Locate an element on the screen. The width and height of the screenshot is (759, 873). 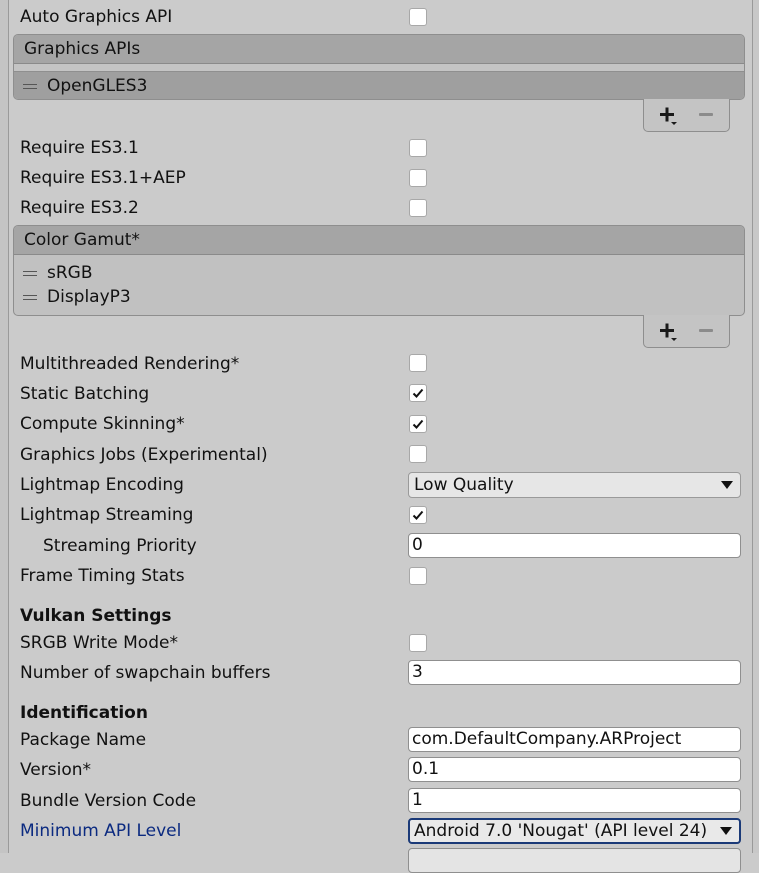
auto-graphics-api-label: Auto Graphics API is located at coordinates (96, 17).